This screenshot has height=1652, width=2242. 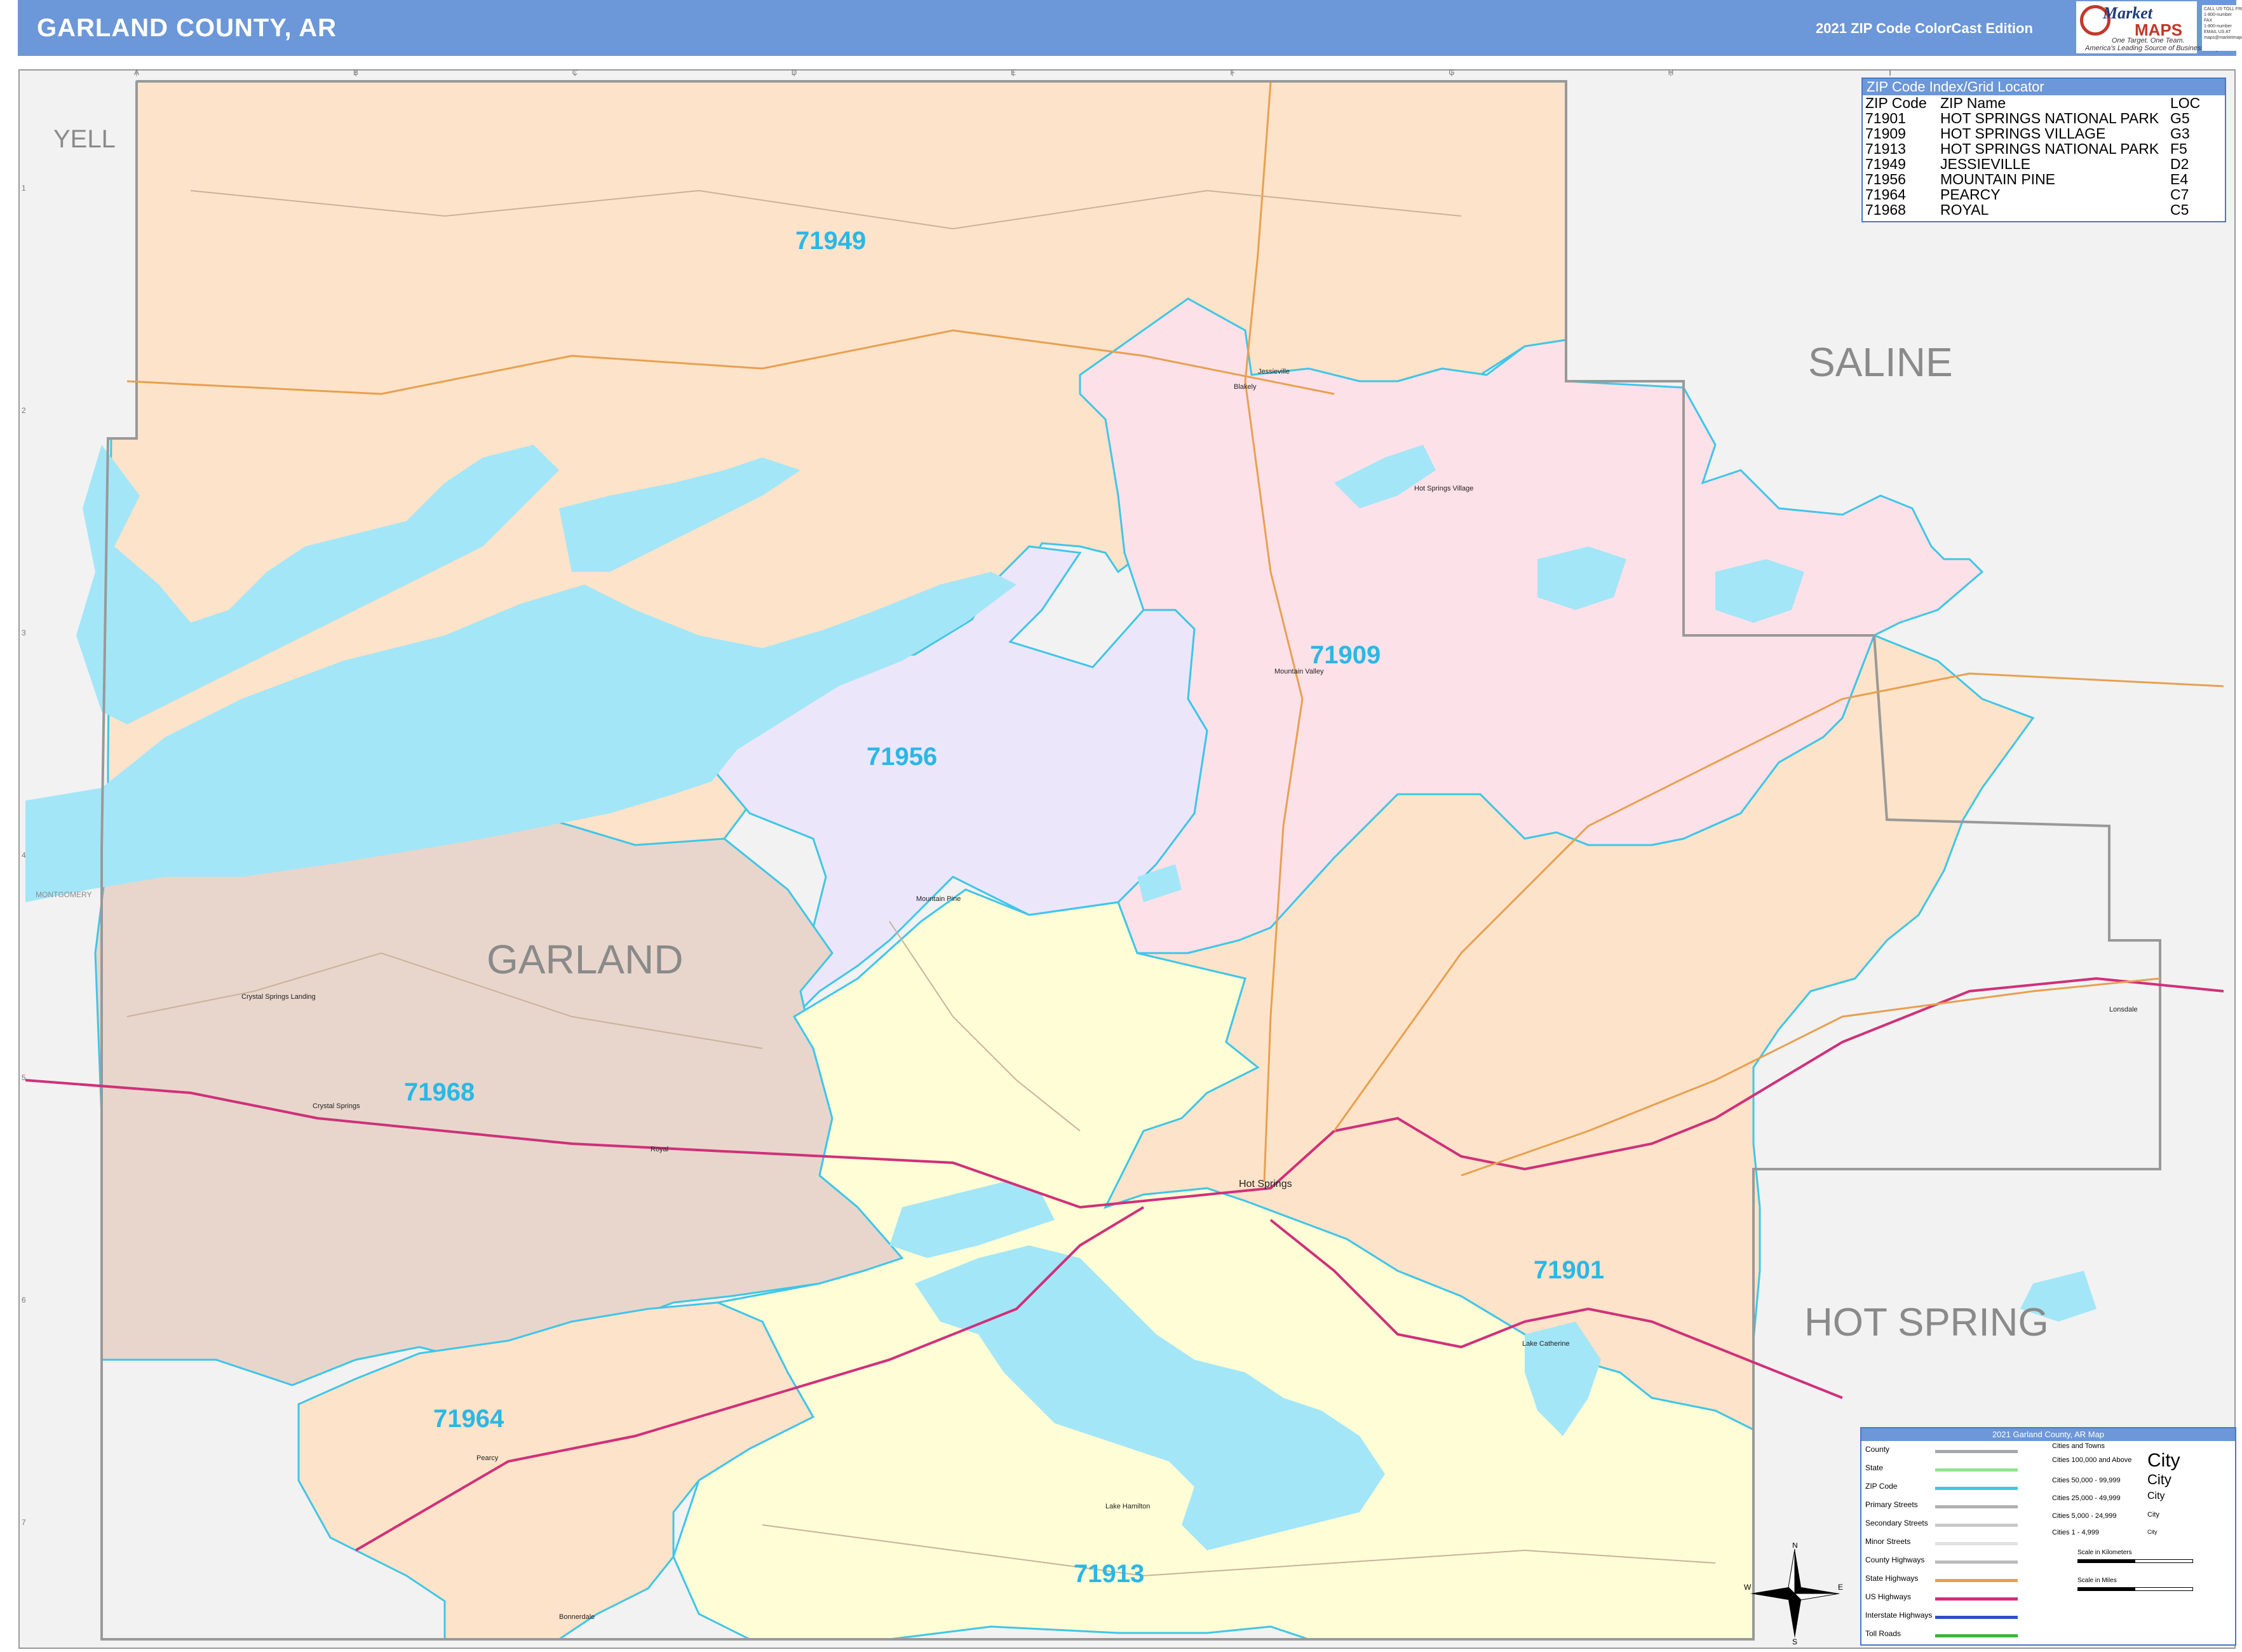 I want to click on grid-row-label: 7, so click(x=24, y=1522).